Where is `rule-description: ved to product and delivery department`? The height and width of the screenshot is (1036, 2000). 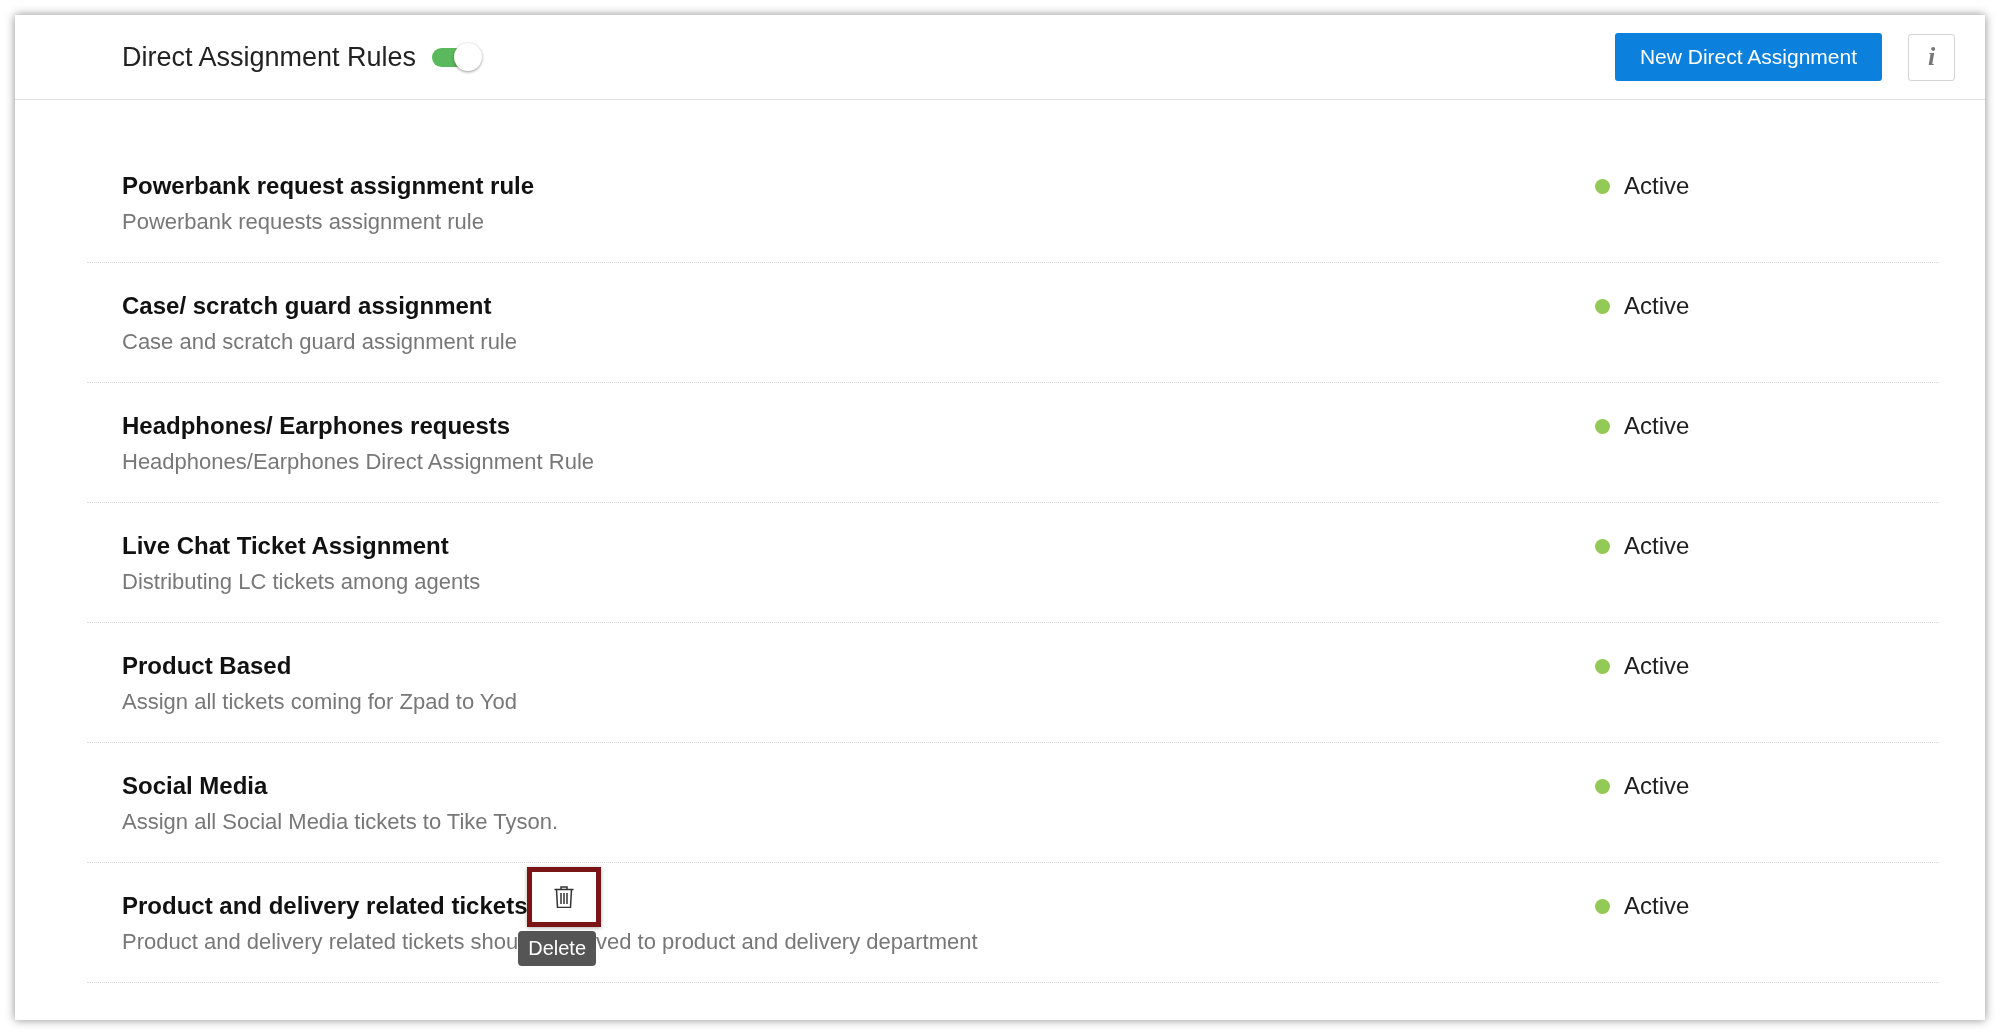 rule-description: ved to product and delivery department is located at coordinates (787, 942).